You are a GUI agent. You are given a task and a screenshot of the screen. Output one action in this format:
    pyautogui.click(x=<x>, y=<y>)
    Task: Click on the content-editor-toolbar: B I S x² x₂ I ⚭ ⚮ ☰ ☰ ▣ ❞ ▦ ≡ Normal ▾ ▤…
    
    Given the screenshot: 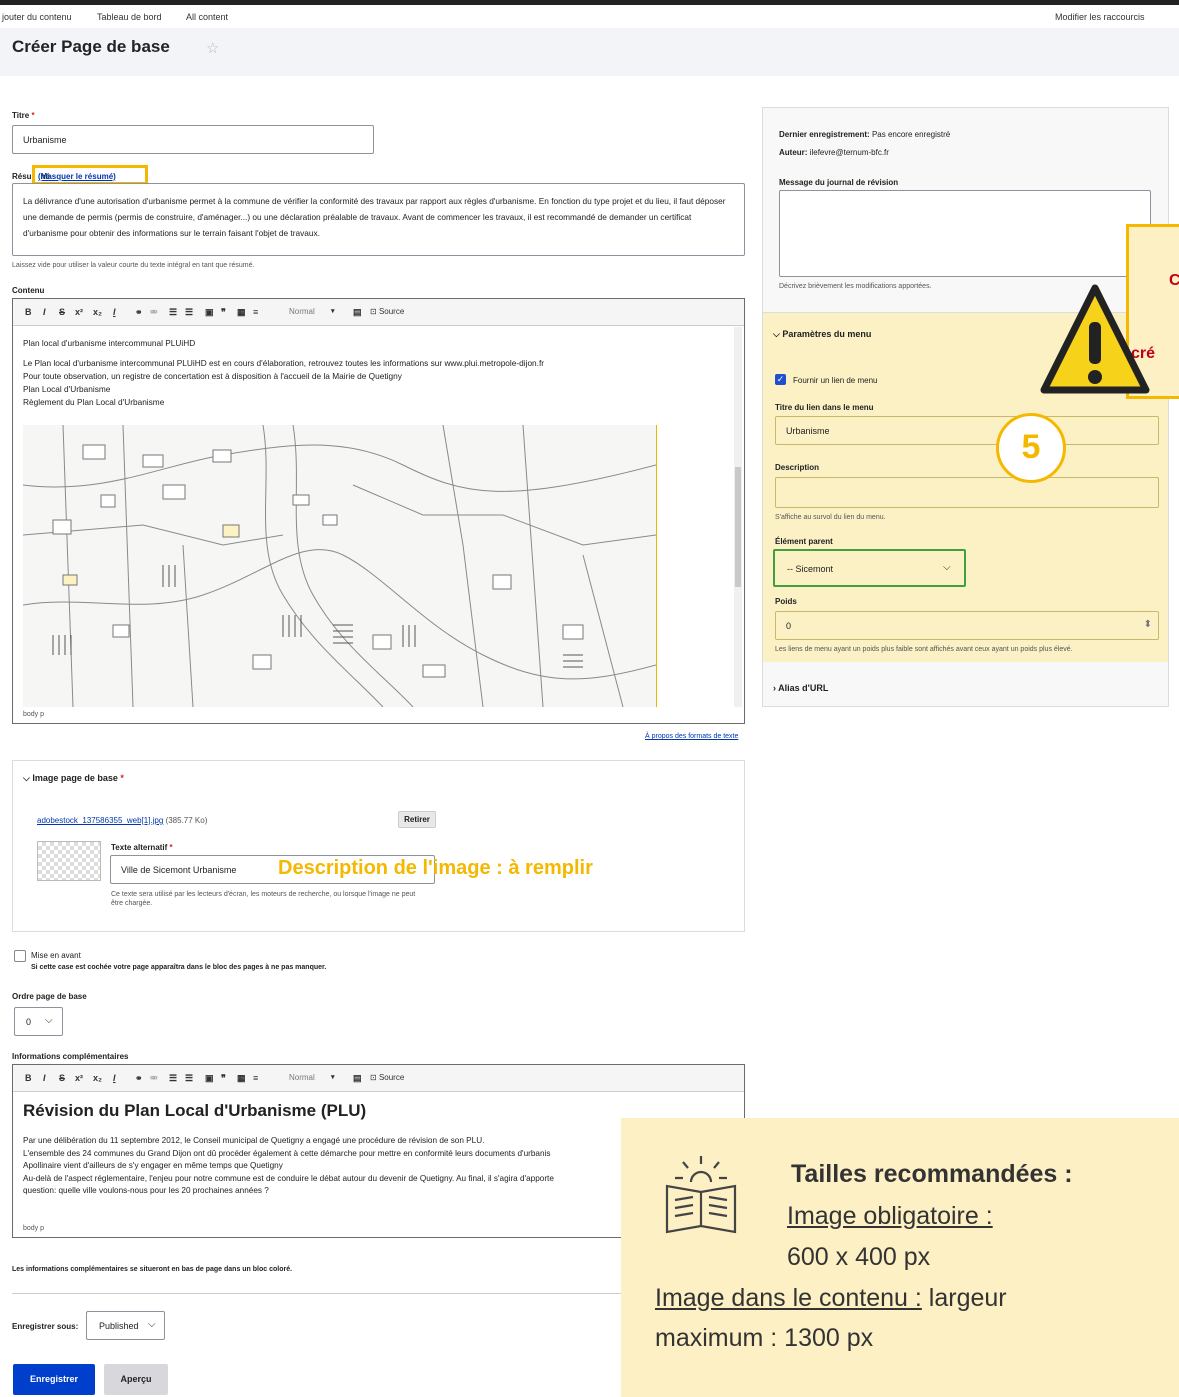 What is the action you would take?
    pyautogui.click(x=378, y=312)
    